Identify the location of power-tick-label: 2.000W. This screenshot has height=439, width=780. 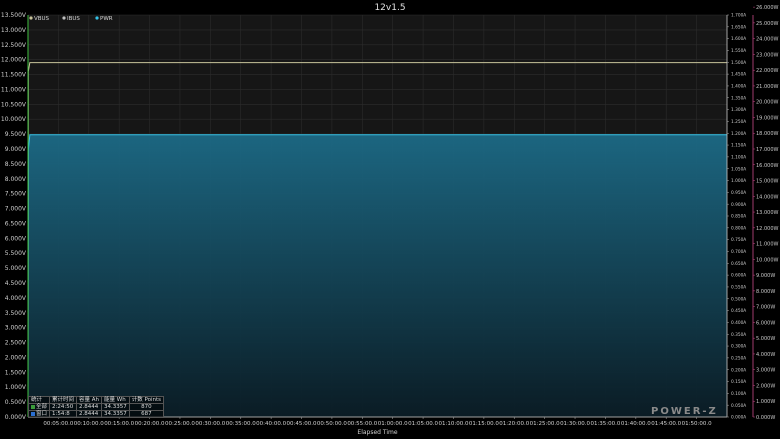
(765, 386).